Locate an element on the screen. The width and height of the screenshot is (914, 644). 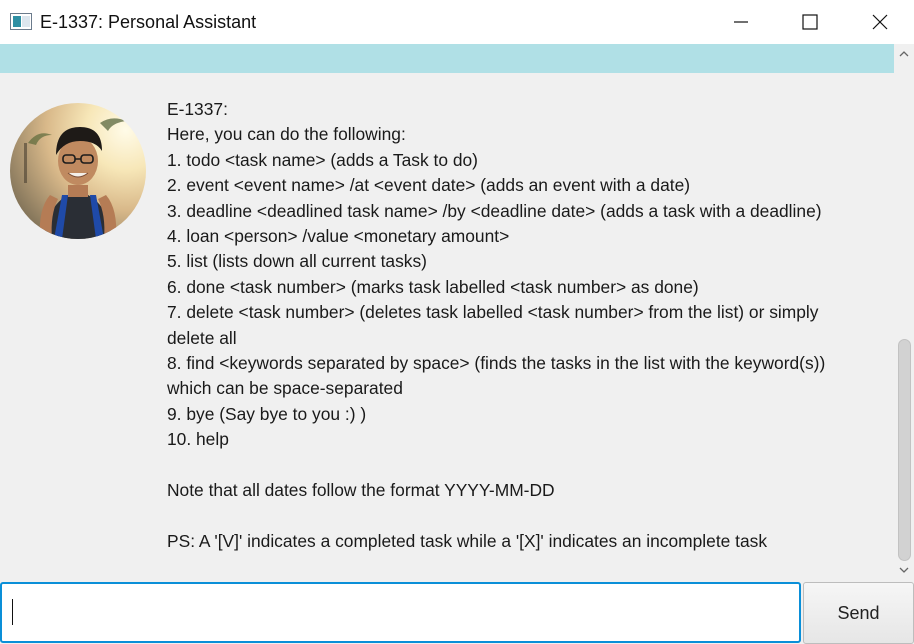
maximize-button is located at coordinates (810, 22).